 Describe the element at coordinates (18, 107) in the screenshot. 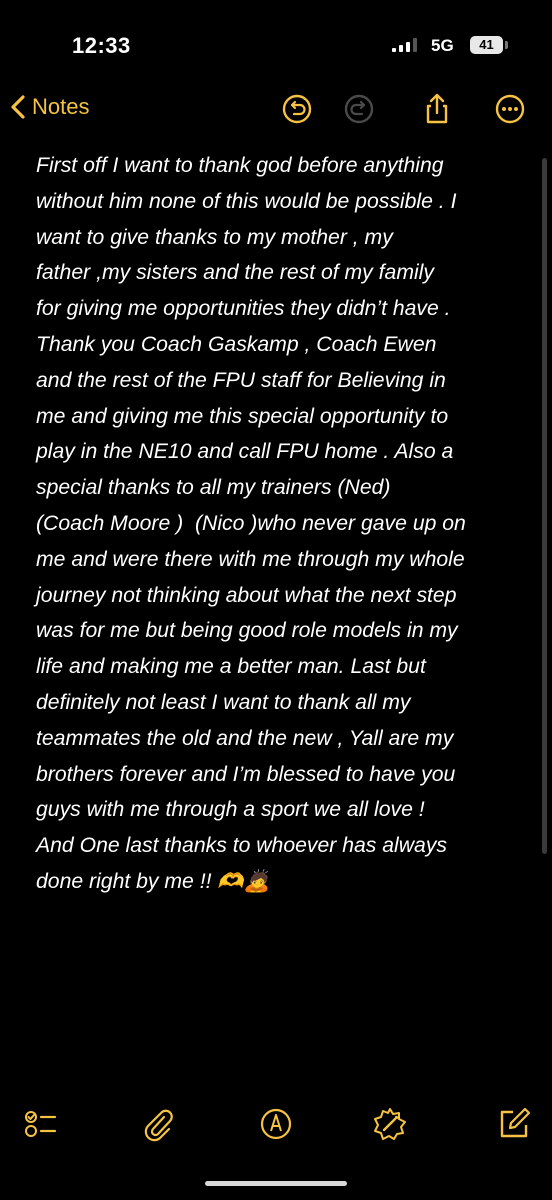

I see `chevron-left-icon` at that location.